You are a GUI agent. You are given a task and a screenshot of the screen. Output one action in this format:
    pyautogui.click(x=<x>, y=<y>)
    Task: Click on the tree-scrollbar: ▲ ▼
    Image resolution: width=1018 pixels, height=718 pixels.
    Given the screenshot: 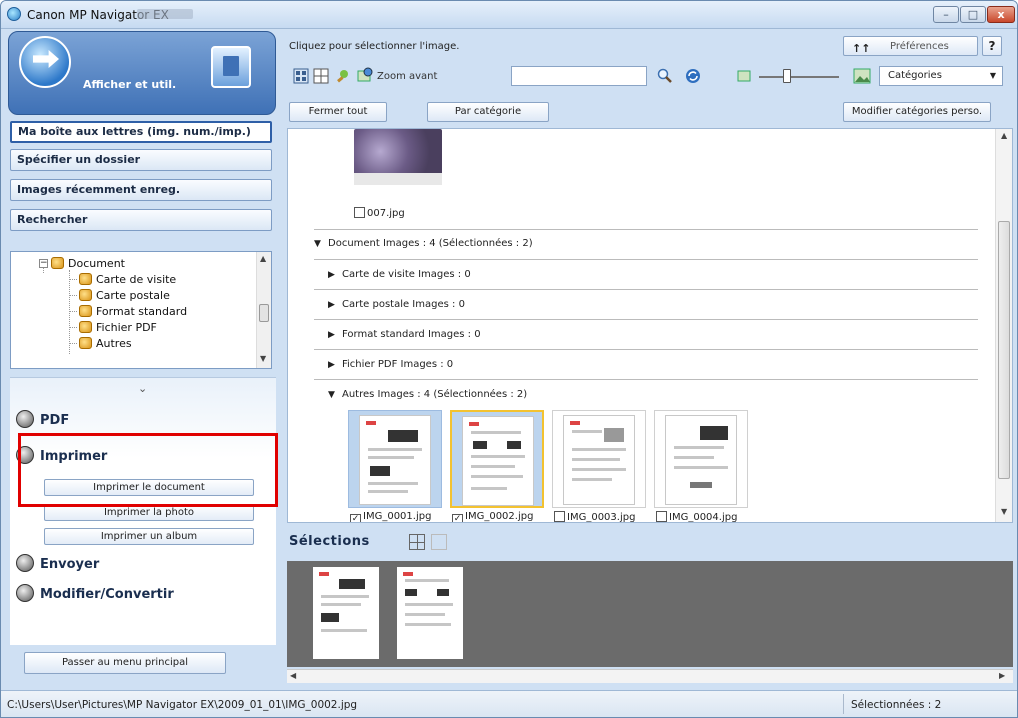 What is the action you would take?
    pyautogui.click(x=263, y=310)
    